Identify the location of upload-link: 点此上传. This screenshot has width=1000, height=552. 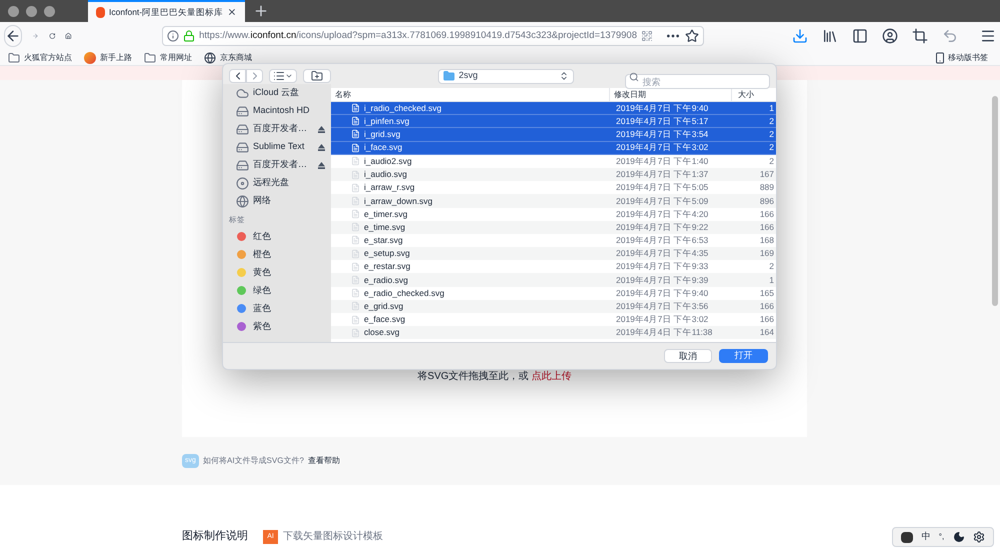
(551, 376).